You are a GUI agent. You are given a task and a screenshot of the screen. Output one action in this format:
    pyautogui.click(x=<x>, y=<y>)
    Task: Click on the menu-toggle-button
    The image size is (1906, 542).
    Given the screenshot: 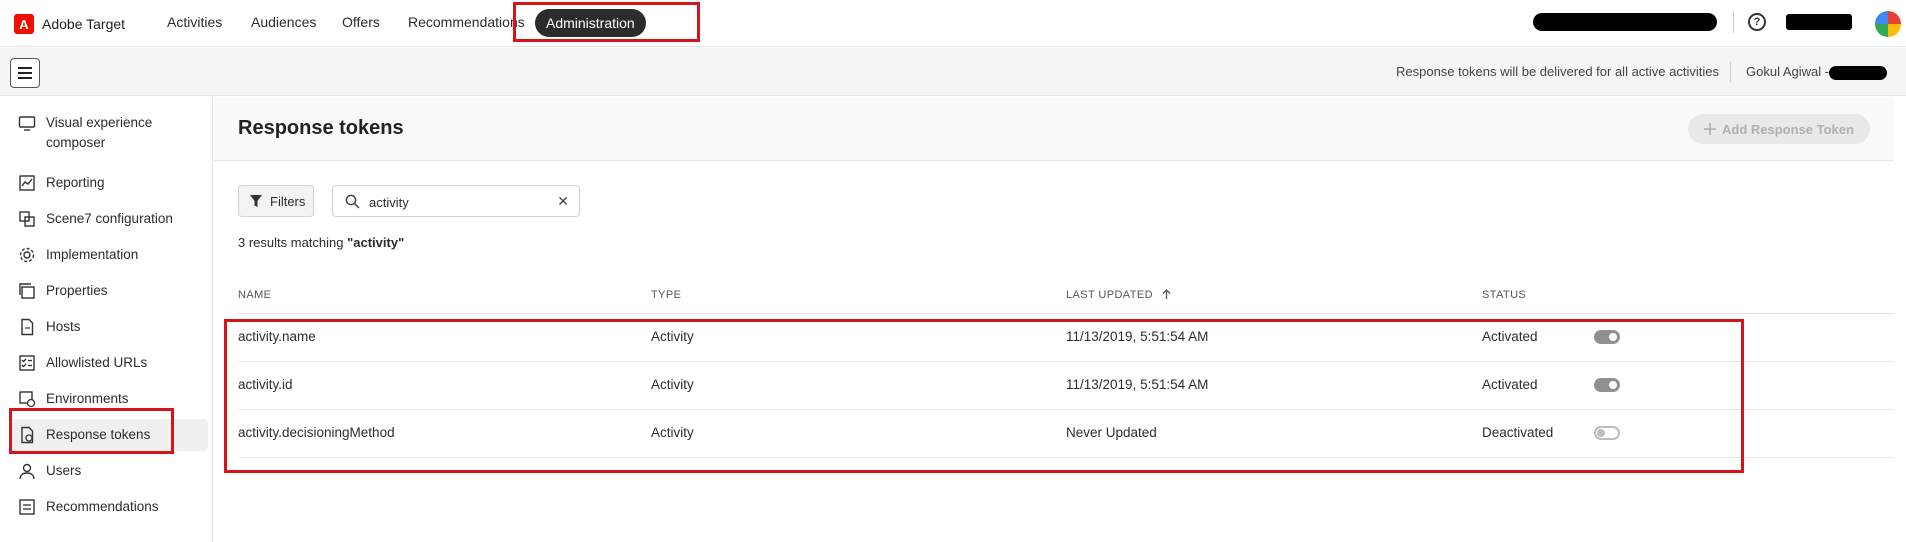 What is the action you would take?
    pyautogui.click(x=25, y=73)
    